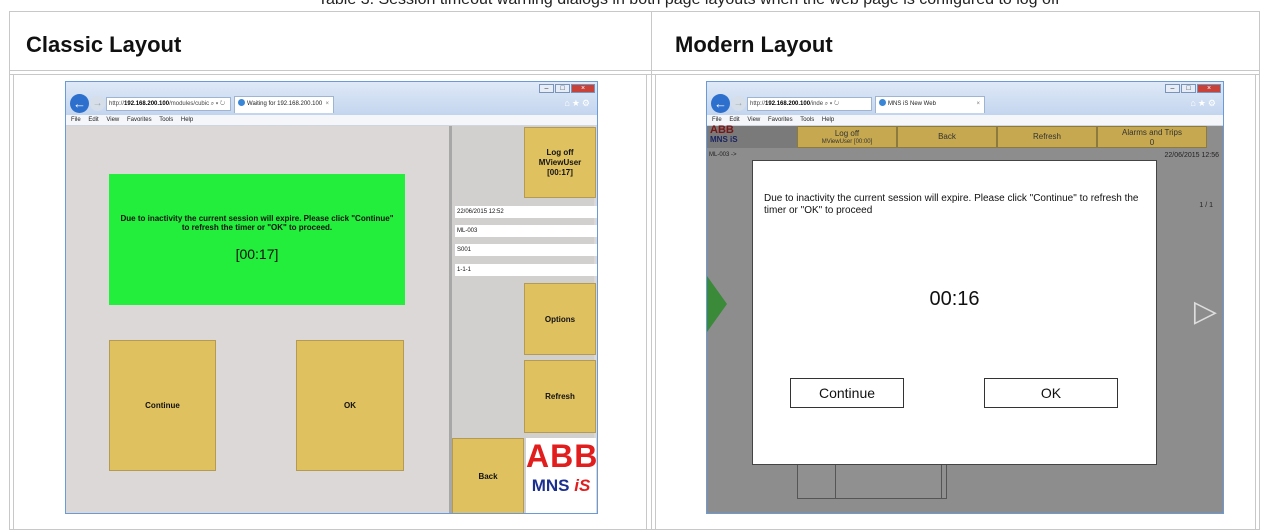  Describe the element at coordinates (257, 254) in the screenshot. I see `timeout-countdown: [00:17]` at that location.